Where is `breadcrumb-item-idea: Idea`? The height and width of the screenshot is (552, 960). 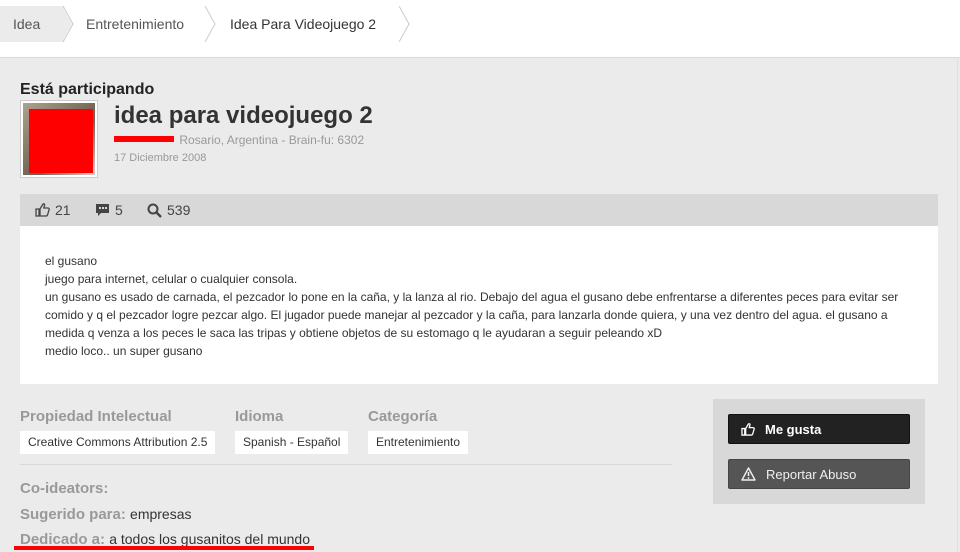
breadcrumb-item-idea: Idea is located at coordinates (32, 24).